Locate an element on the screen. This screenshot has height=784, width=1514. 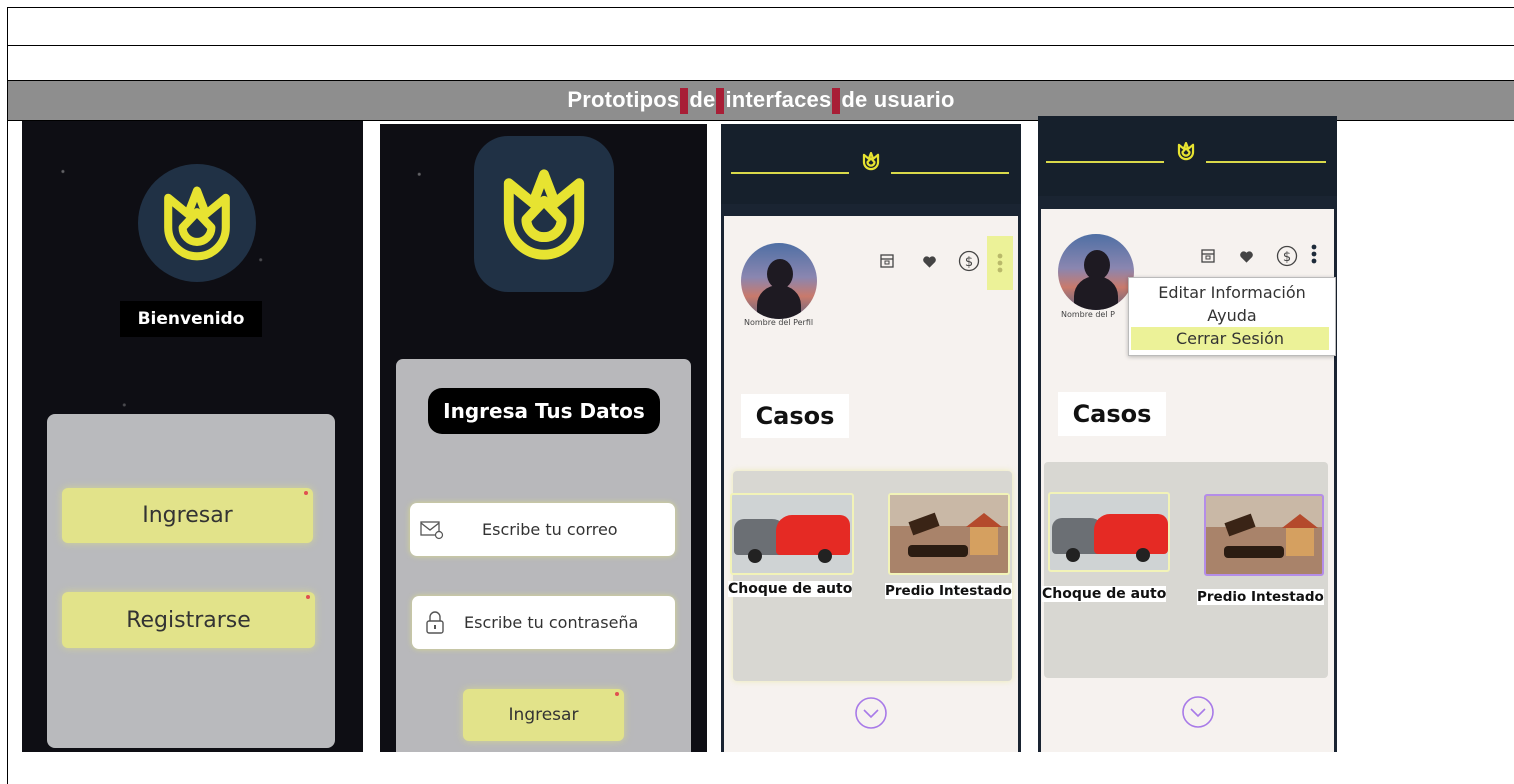
login-button-label: Ingresar is located at coordinates (187, 515).